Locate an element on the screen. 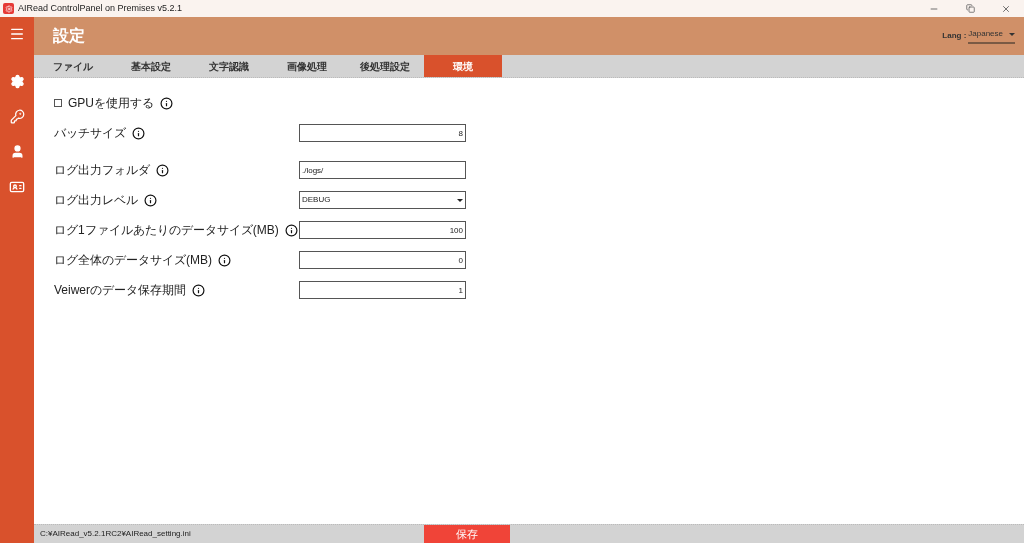 This screenshot has width=1024, height=543. tab: 画像処理 is located at coordinates (307, 66).